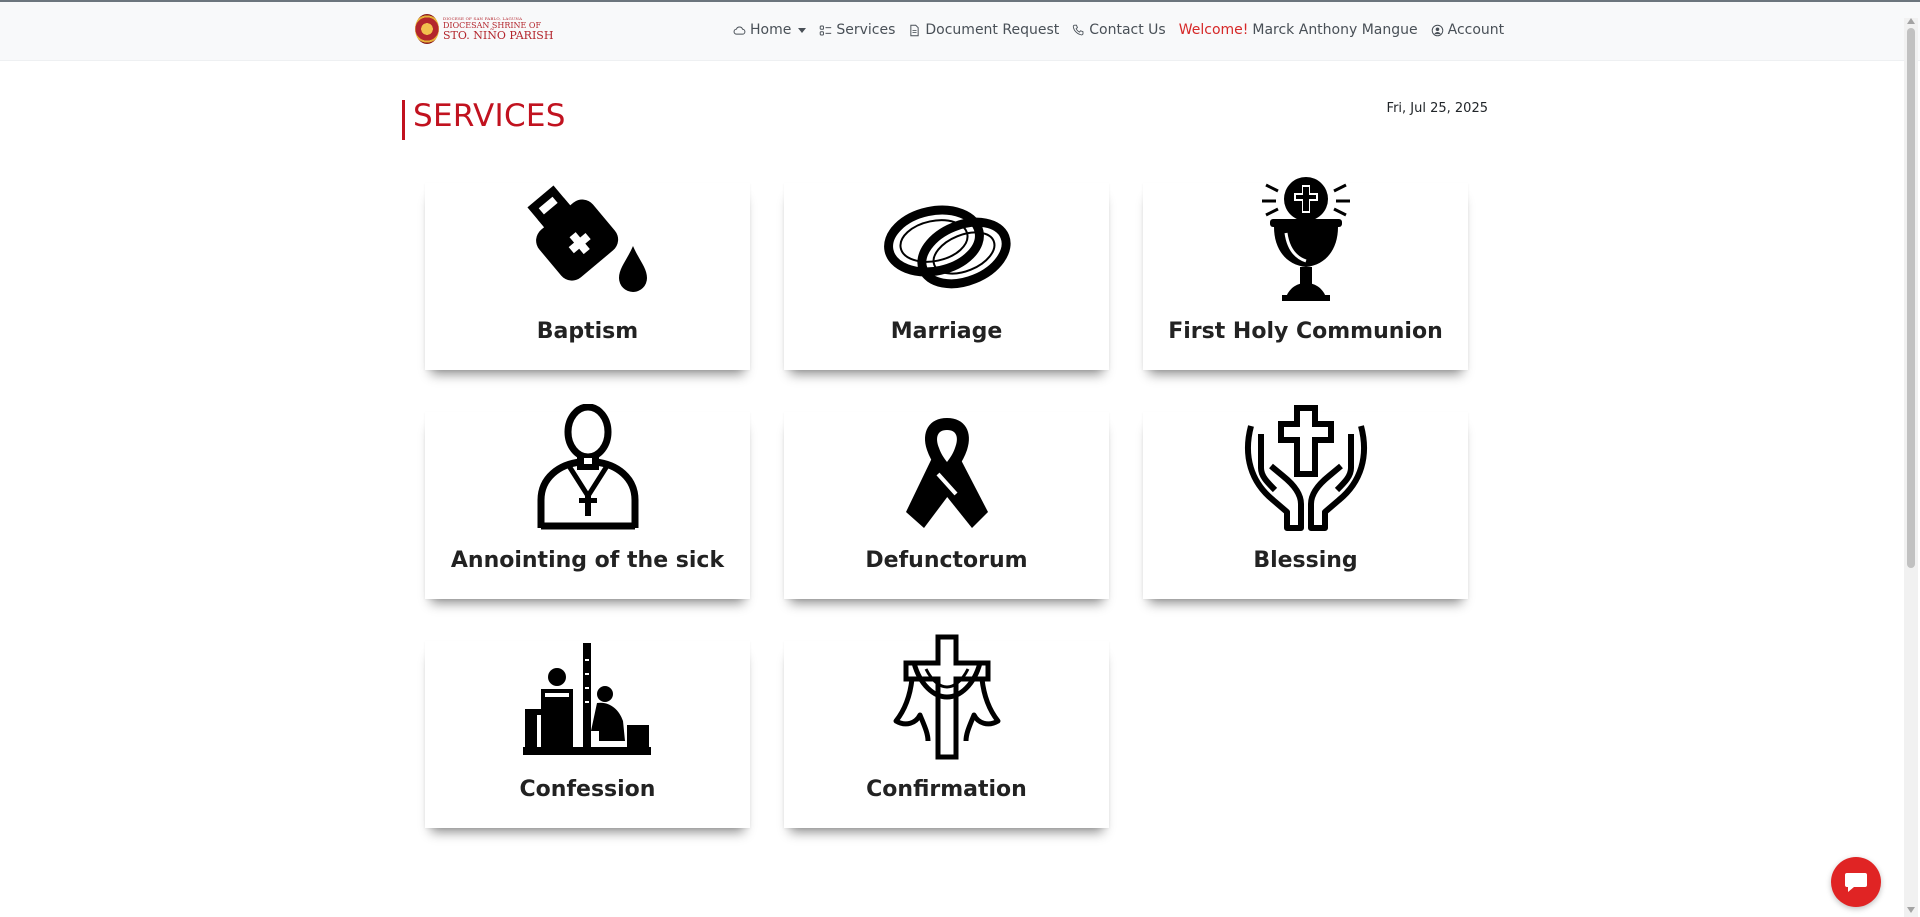 The image size is (1920, 917). Describe the element at coordinates (1305, 331) in the screenshot. I see `service-label: First Holy Communion` at that location.